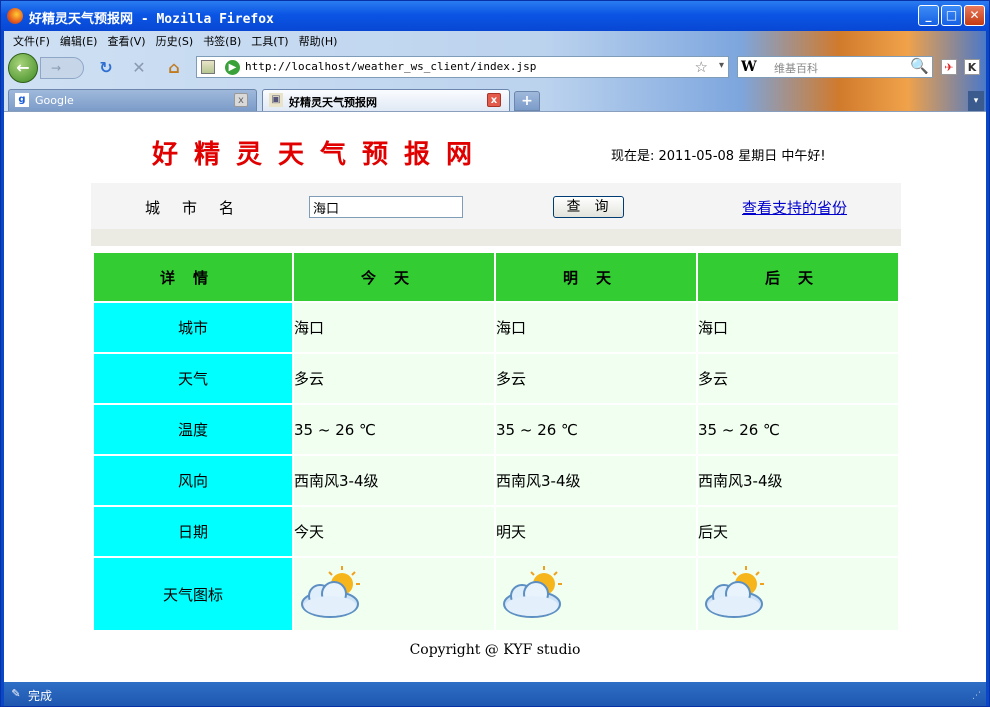 Image resolution: width=990 pixels, height=707 pixels. I want to click on search-bar: W 维基百科 🔍, so click(835, 67).